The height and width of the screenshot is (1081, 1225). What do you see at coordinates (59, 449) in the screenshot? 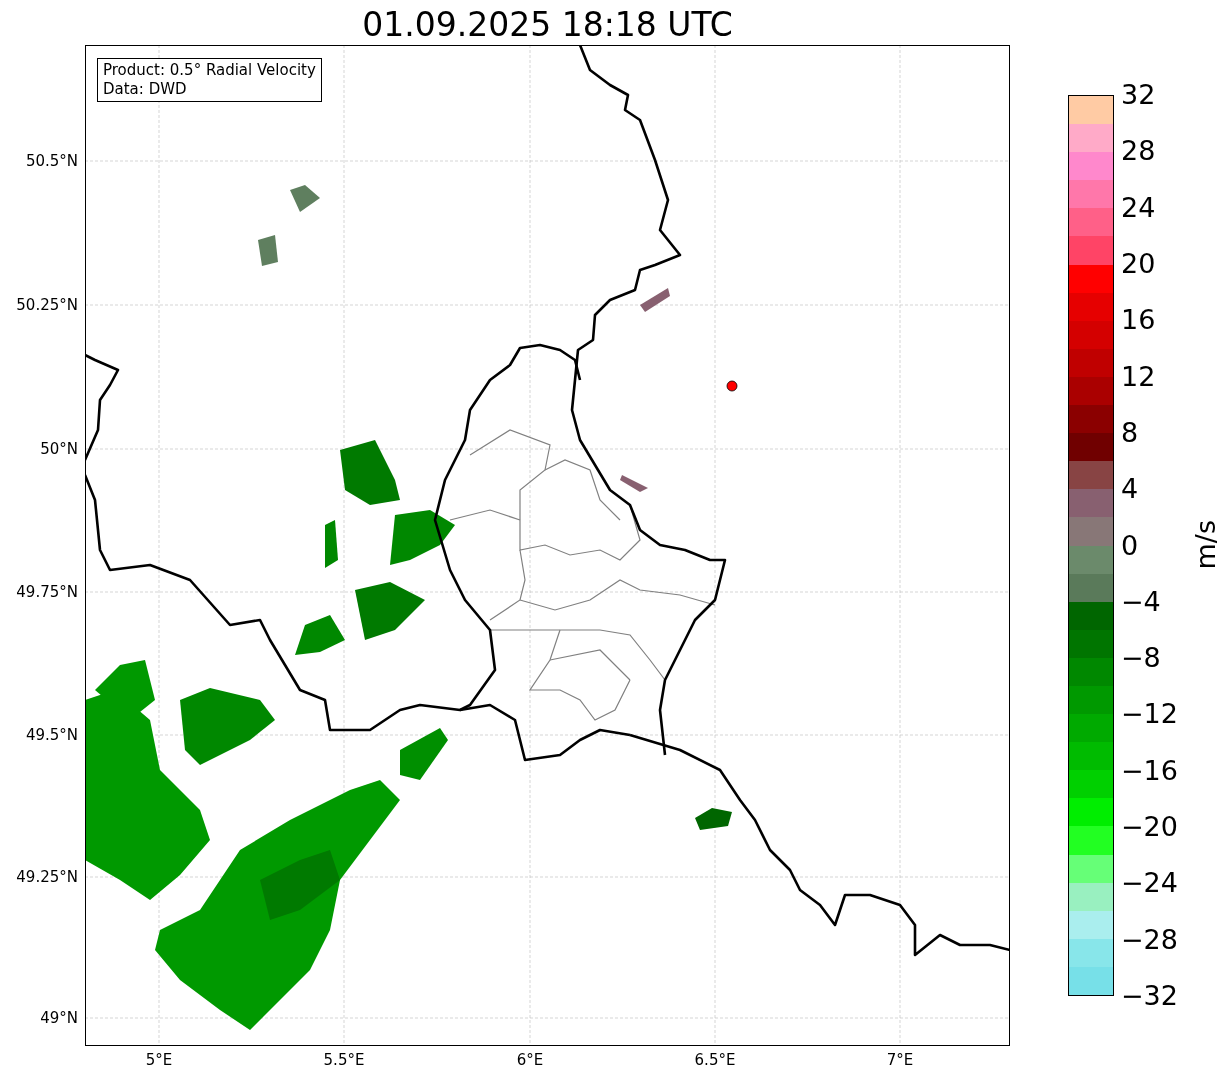
I see `latitude-label: 50°N` at bounding box center [59, 449].